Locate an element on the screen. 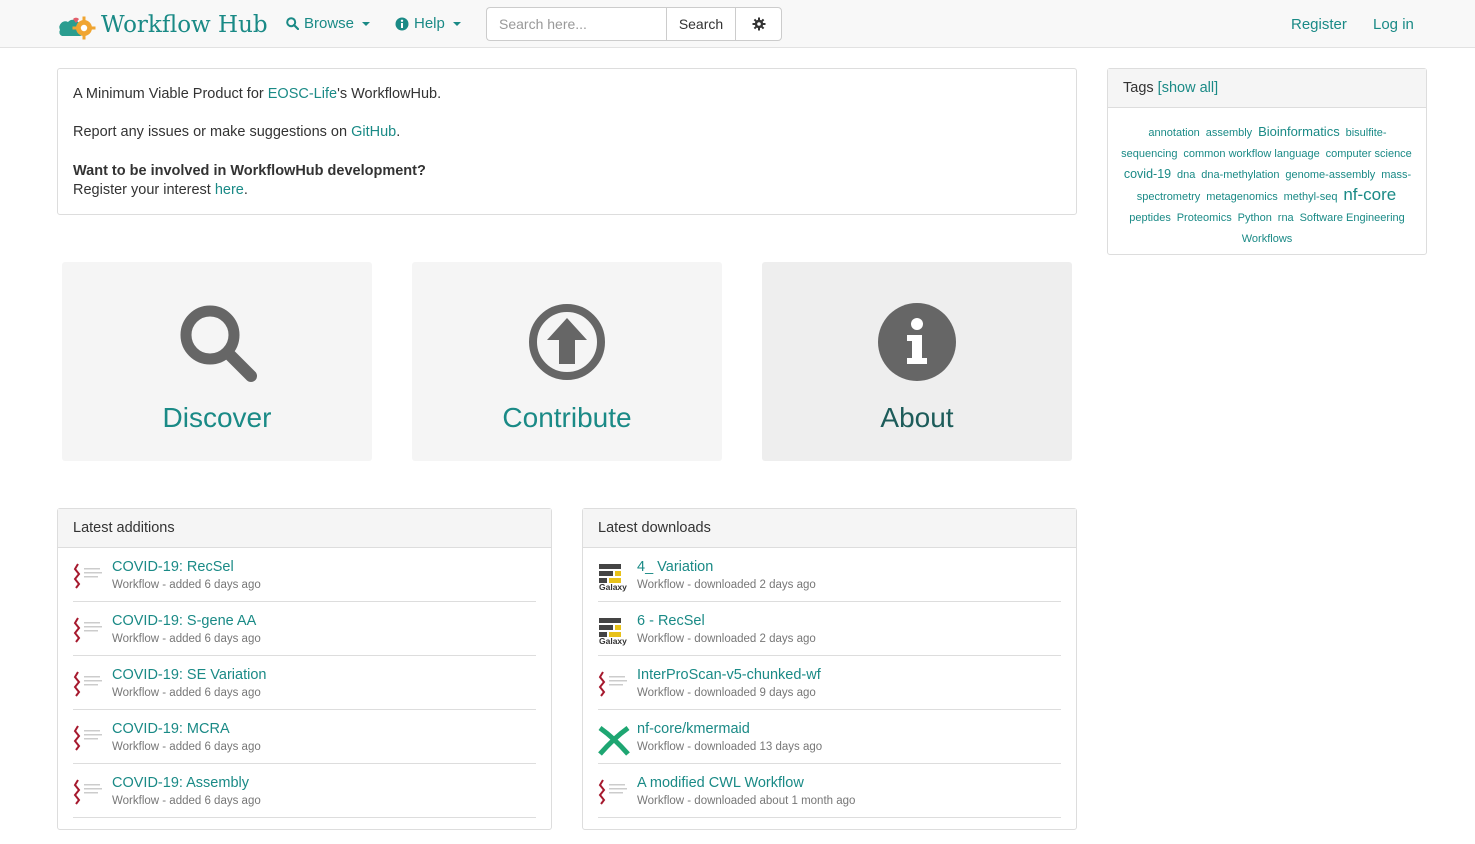 The image size is (1475, 844). login-link: Log in is located at coordinates (1393, 24).